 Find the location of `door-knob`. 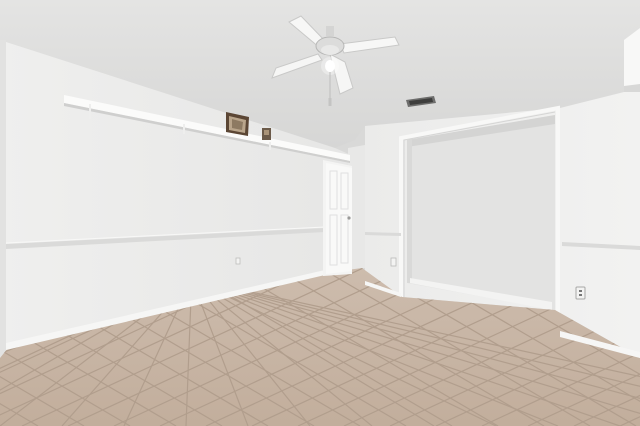

door-knob is located at coordinates (349, 218).